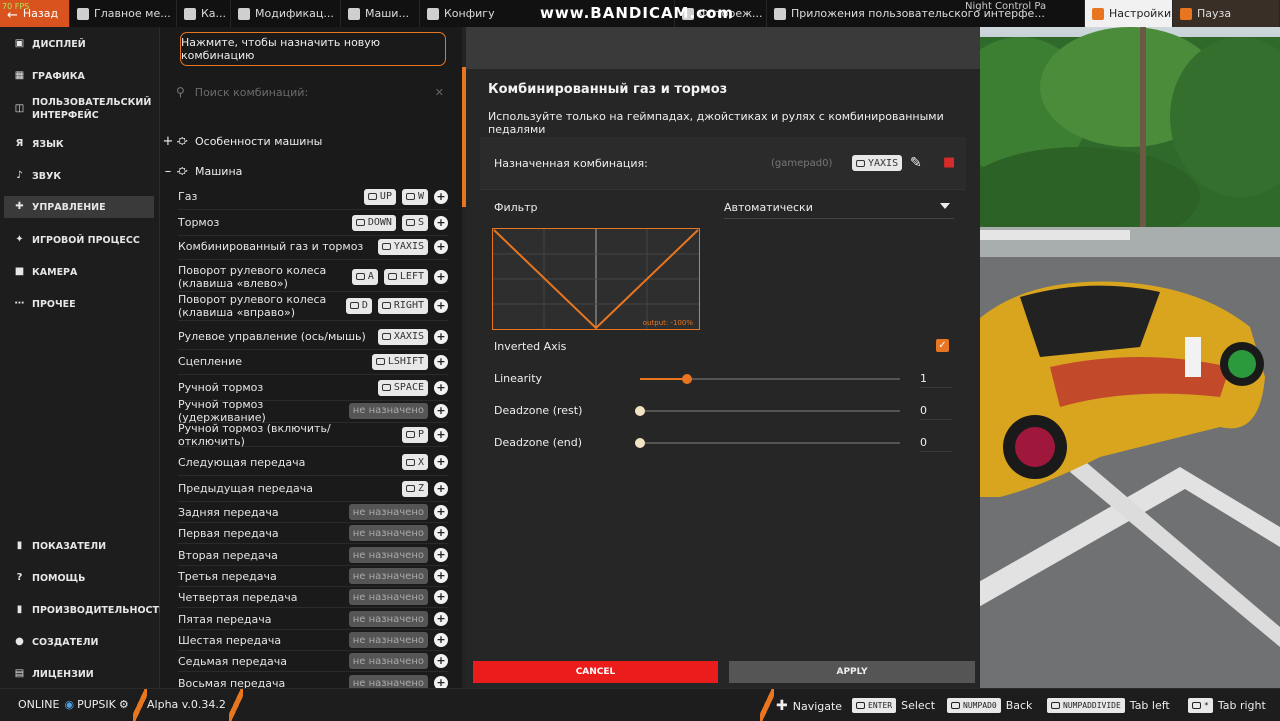 The height and width of the screenshot is (721, 1280). What do you see at coordinates (936, 412) in the screenshot?
I see `deadzone-rest-value: 0` at bounding box center [936, 412].